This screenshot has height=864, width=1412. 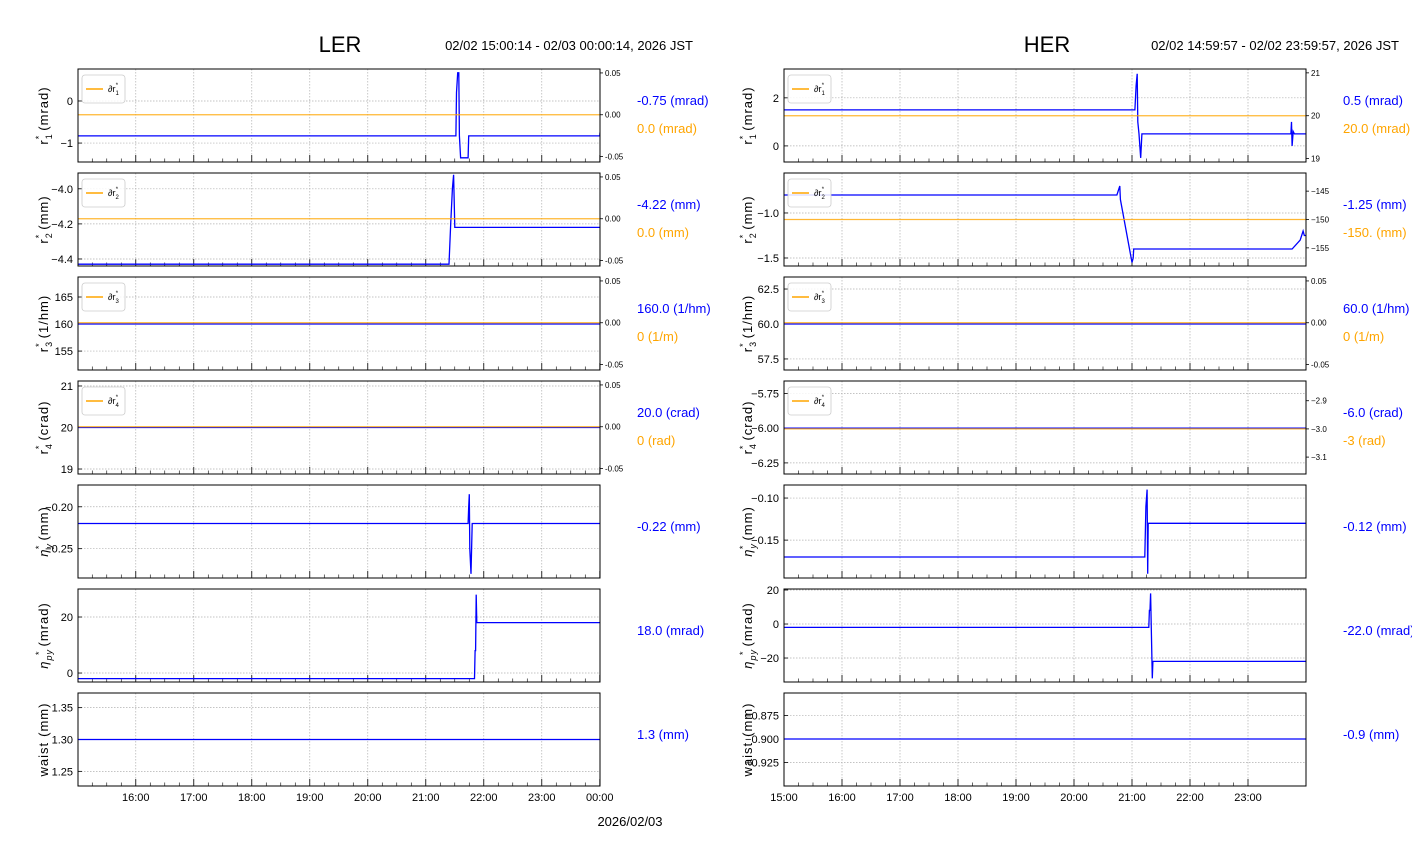 What do you see at coordinates (1190, 798) in the screenshot?
I see `x-tick-label: 22:00` at bounding box center [1190, 798].